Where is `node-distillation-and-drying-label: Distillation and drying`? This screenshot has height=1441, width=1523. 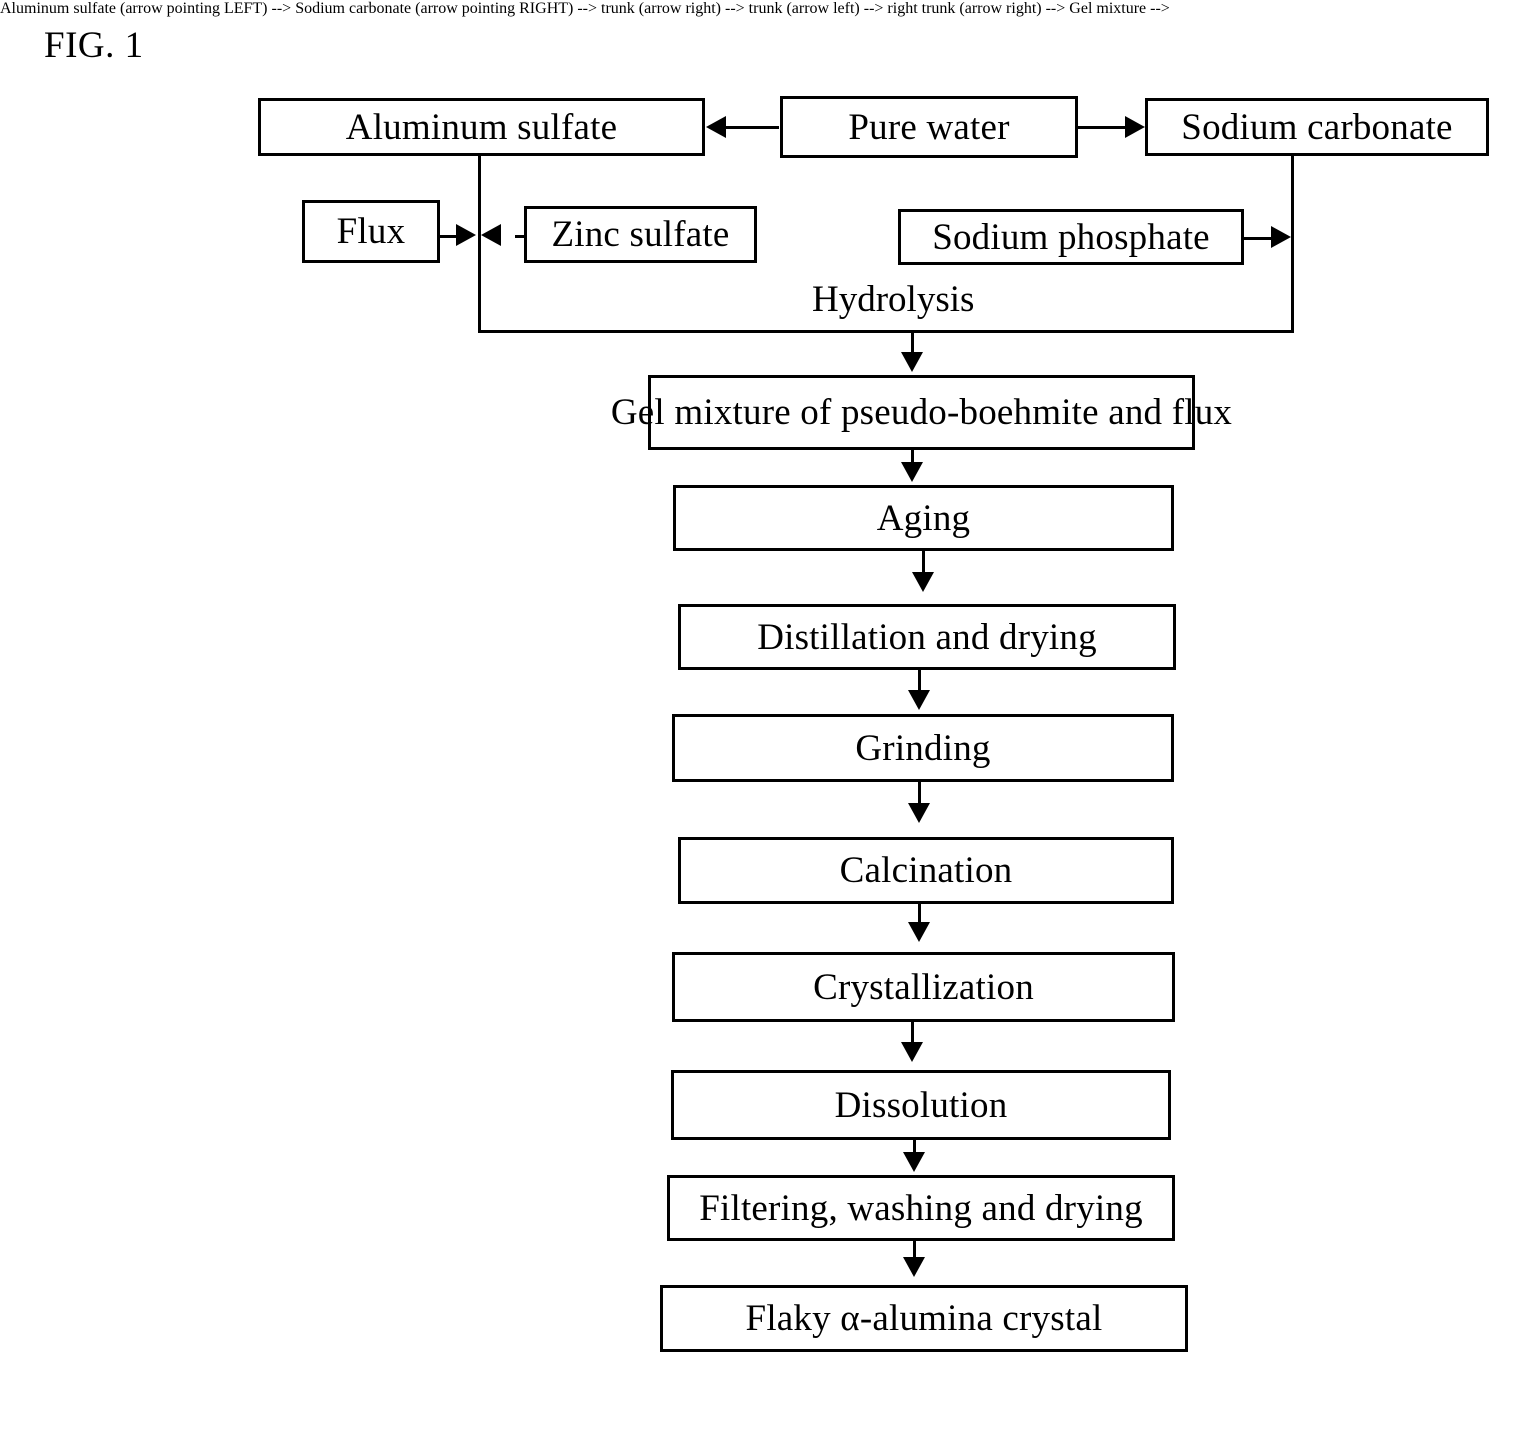
node-distillation-and-drying-label: Distillation and drying is located at coordinates (927, 637).